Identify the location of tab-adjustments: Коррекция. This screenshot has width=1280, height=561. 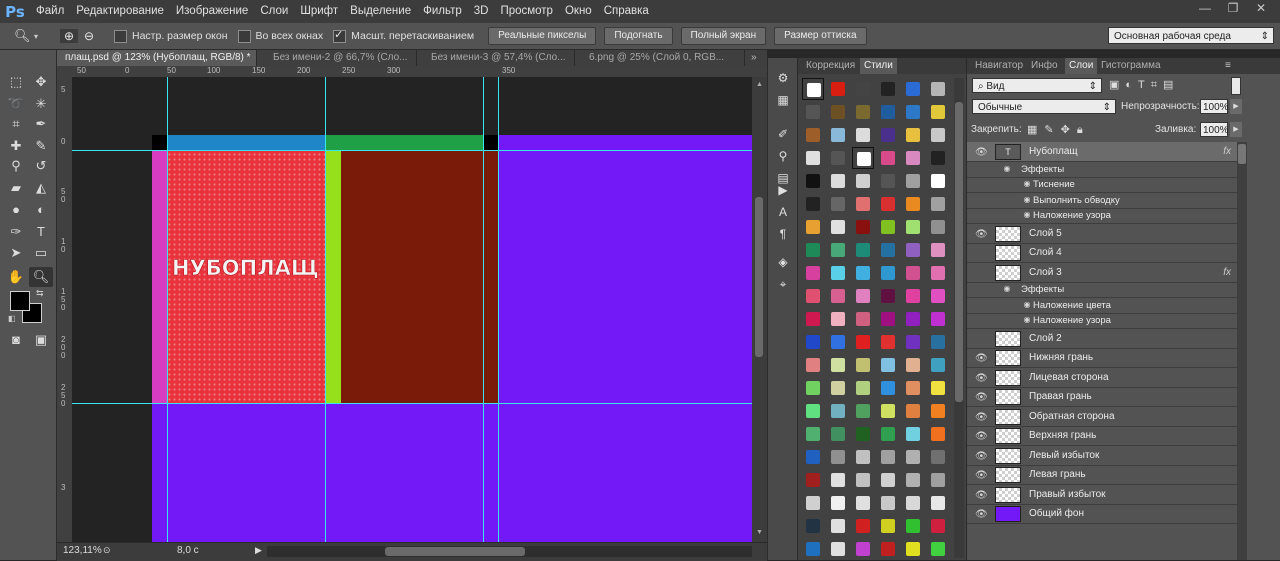
(830, 66).